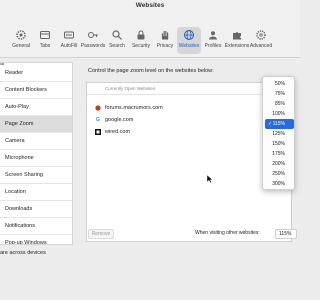 The height and width of the screenshot is (300, 320). I want to click on zoom-option: 250%, so click(279, 174).